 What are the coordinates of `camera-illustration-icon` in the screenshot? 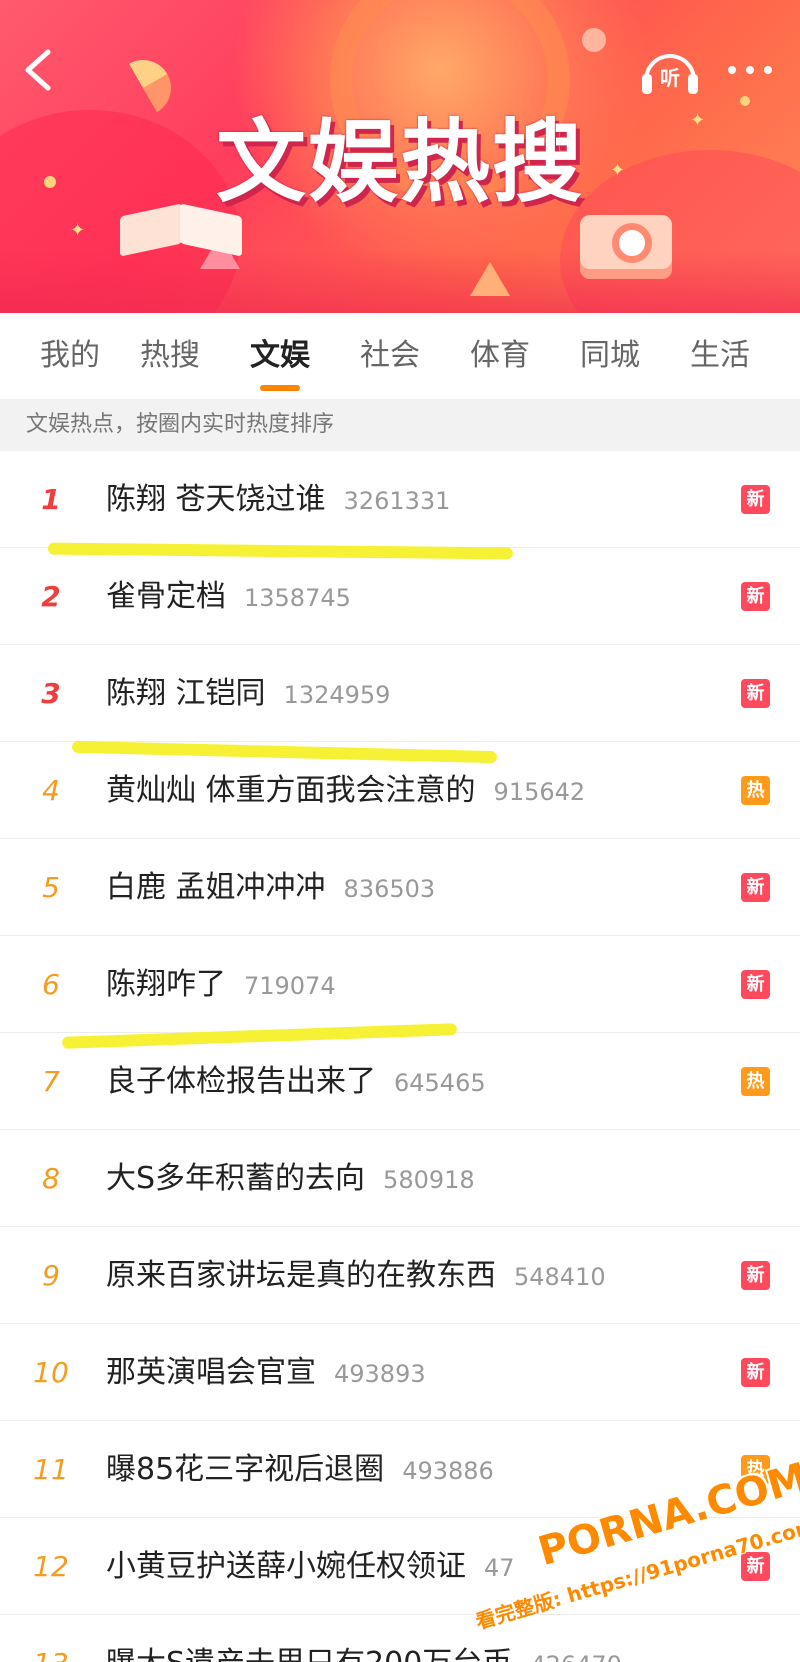 It's located at (626, 247).